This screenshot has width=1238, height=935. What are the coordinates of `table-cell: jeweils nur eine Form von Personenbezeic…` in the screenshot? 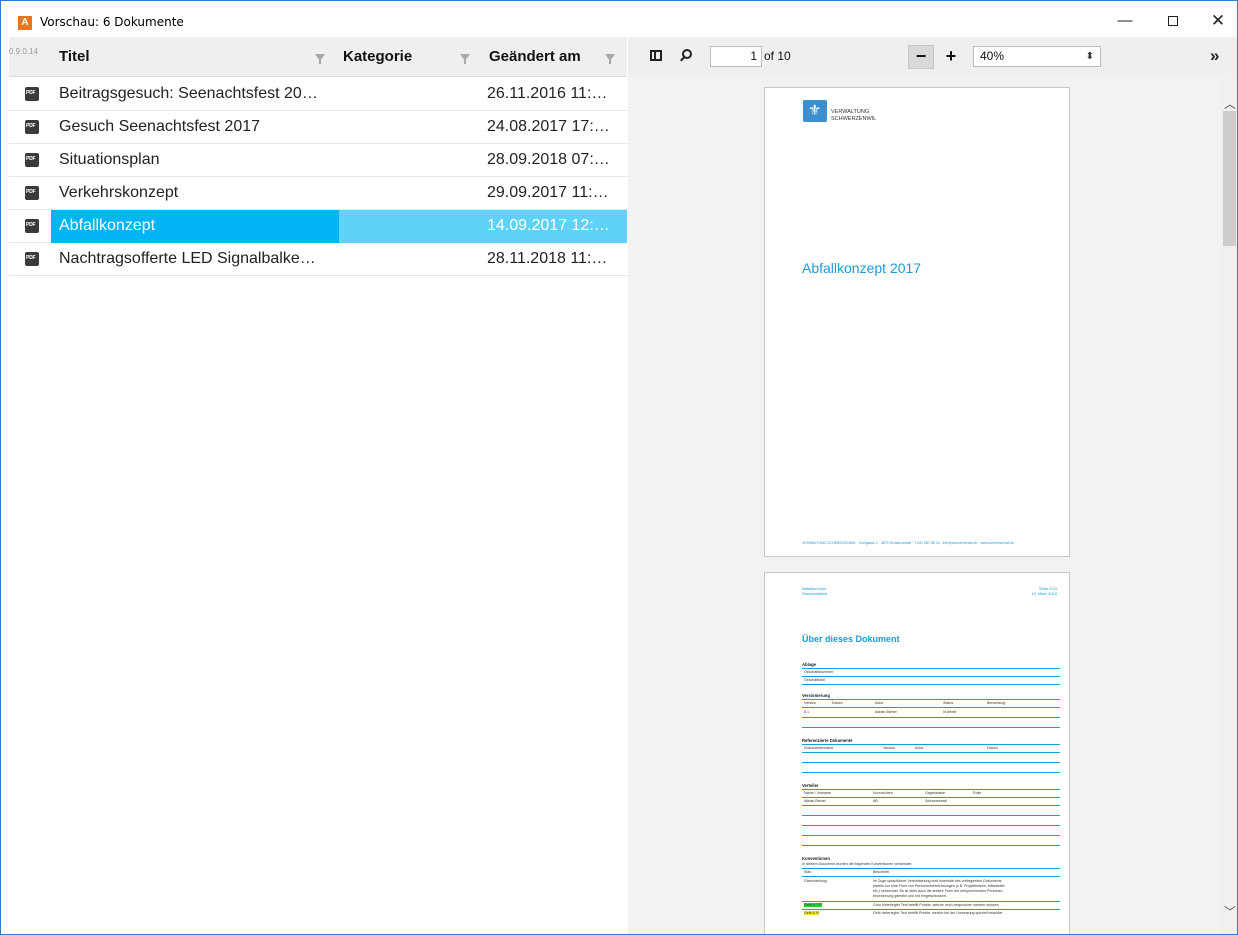 It's located at (939, 886).